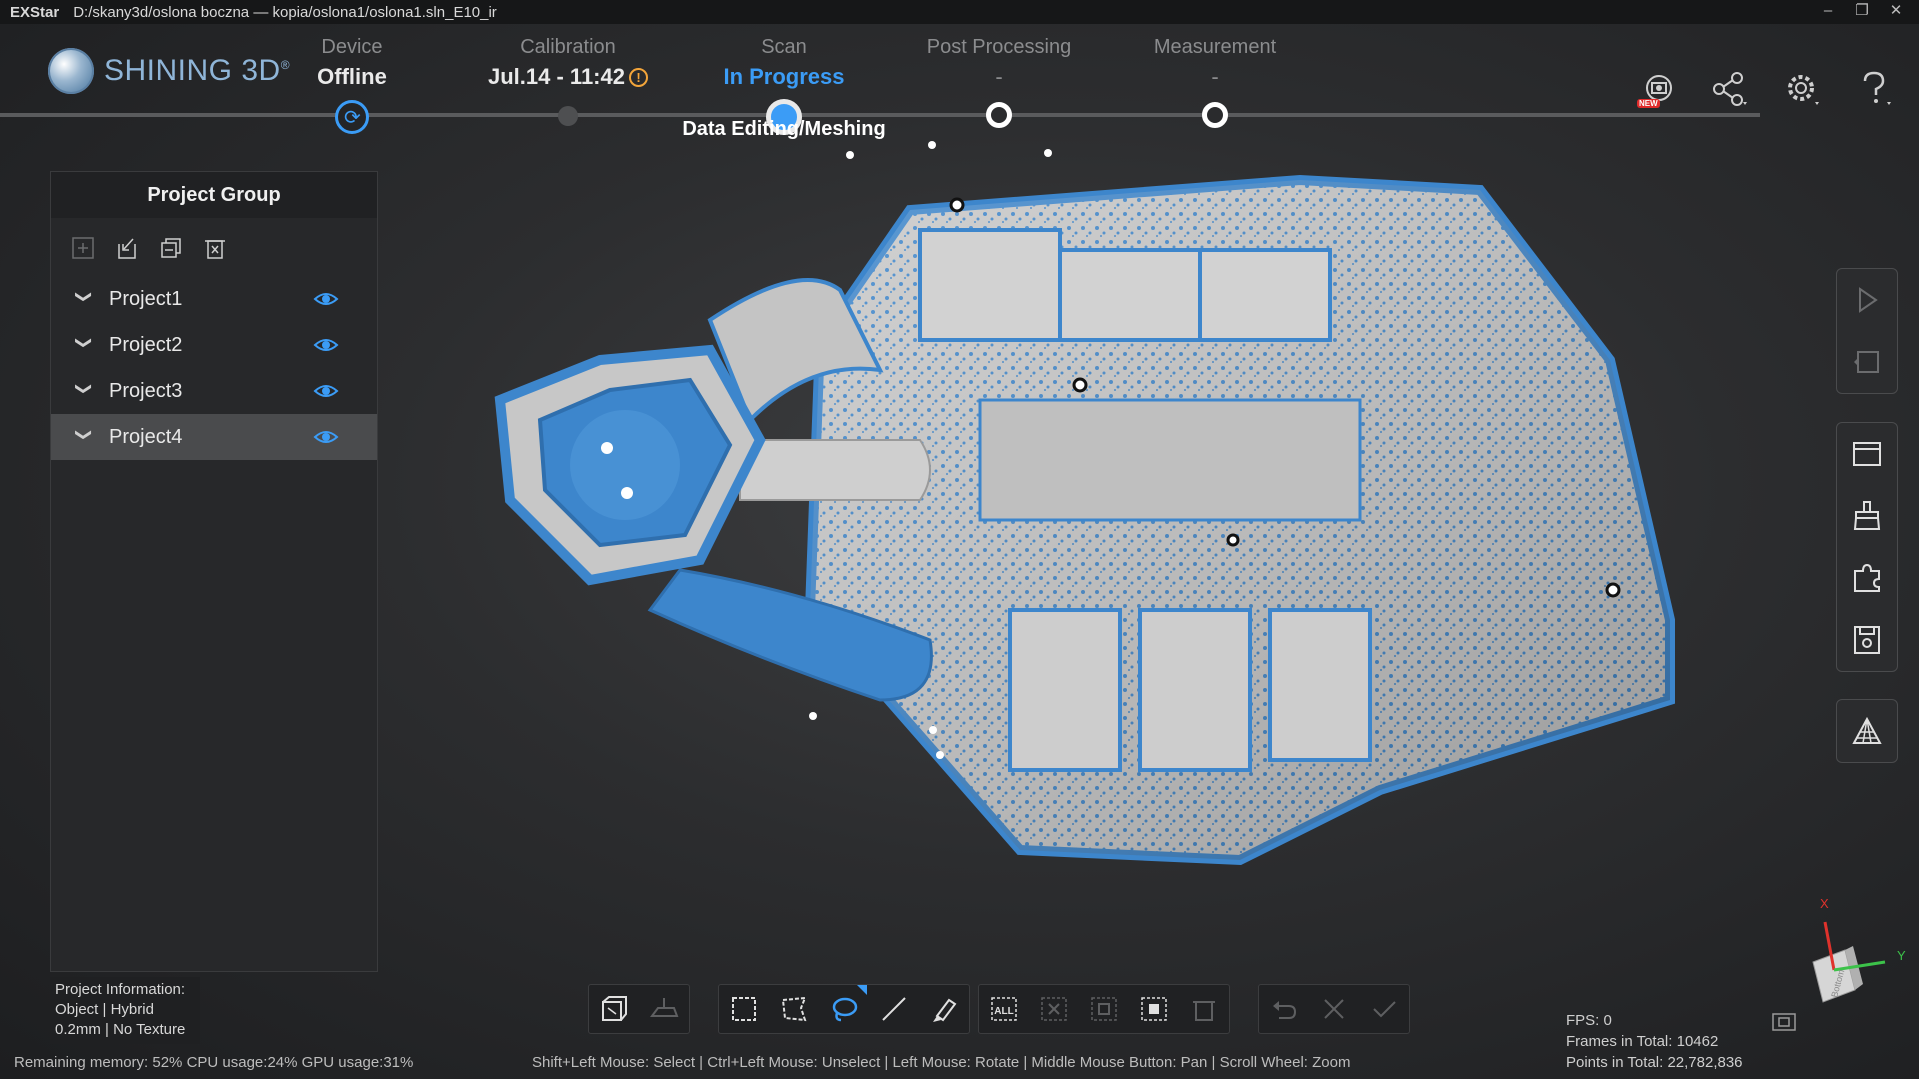 The height and width of the screenshot is (1079, 1919). Describe the element at coordinates (120, 1029) in the screenshot. I see `project-info-resolution: 0.2mm | No Texture` at that location.